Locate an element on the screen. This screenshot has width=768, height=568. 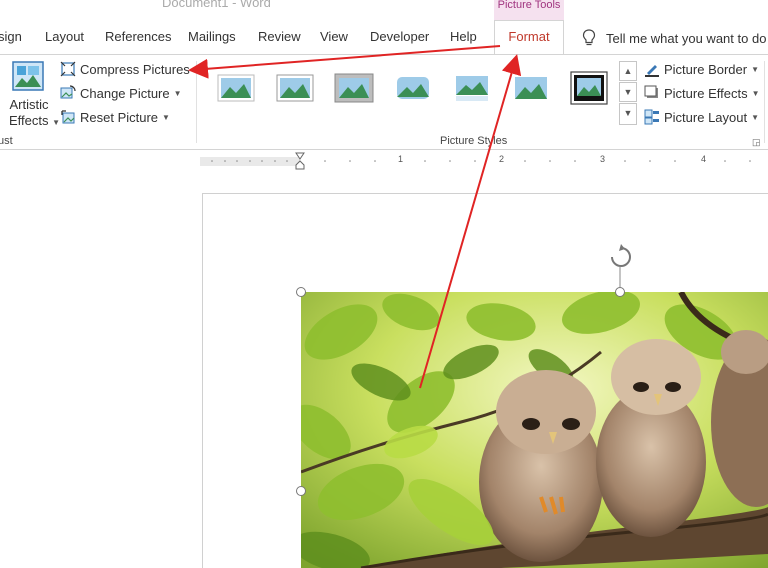
picture-effects-icon is located at coordinates (651, 91).